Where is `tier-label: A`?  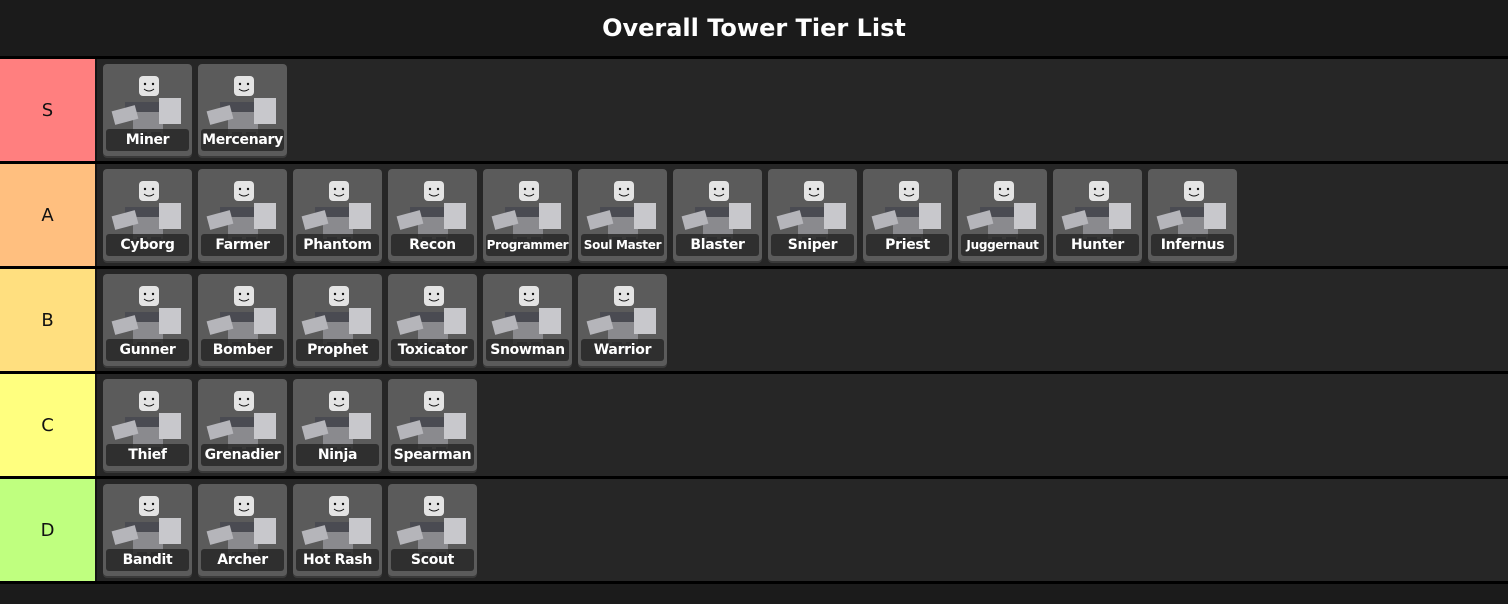
tier-label: A is located at coordinates (47, 215).